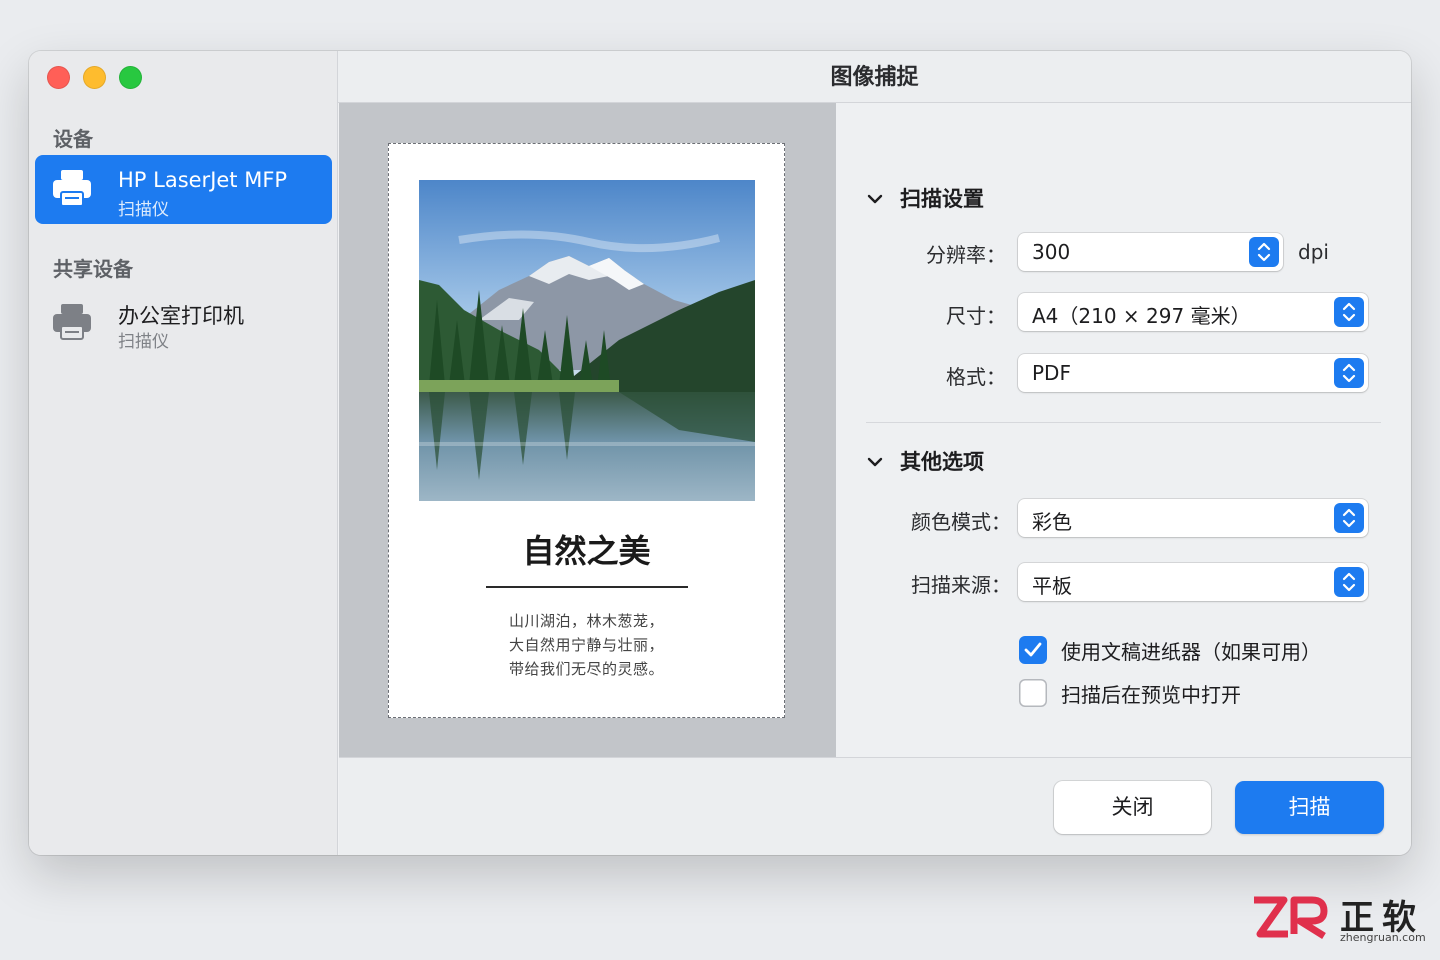 This screenshot has height=960, width=1440. I want to click on size-value: A4（210 × 297 毫米）, so click(1141, 316).